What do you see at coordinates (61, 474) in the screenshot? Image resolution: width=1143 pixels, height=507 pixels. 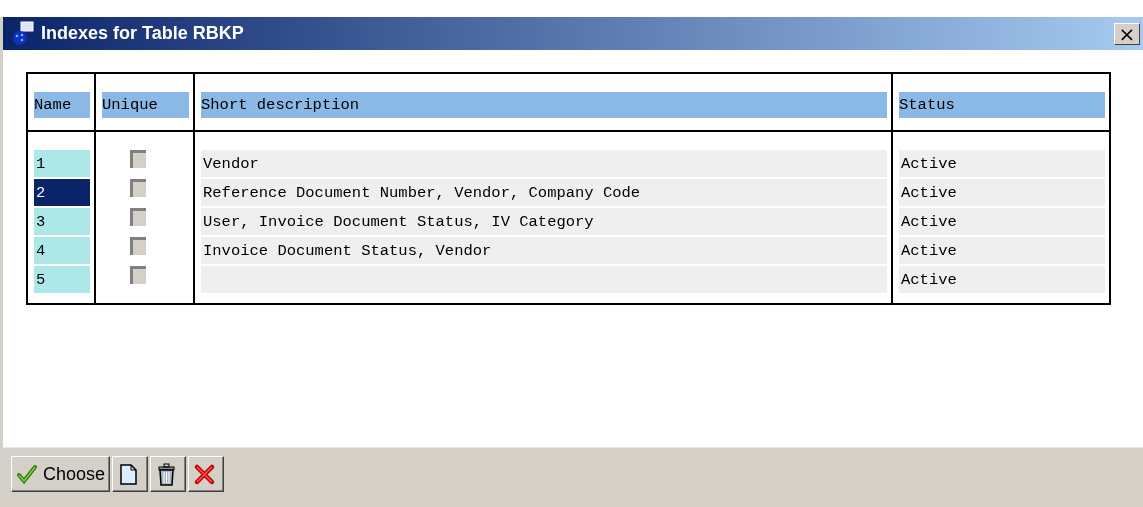 I see `choose-button: Choose` at bounding box center [61, 474].